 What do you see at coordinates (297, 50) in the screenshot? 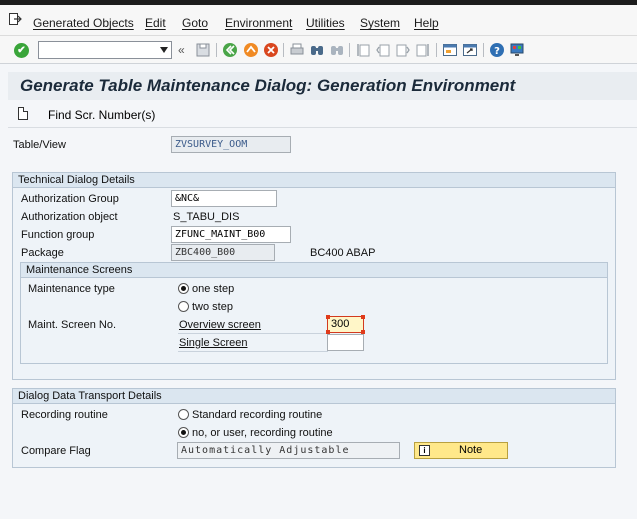
I see `print-icon` at bounding box center [297, 50].